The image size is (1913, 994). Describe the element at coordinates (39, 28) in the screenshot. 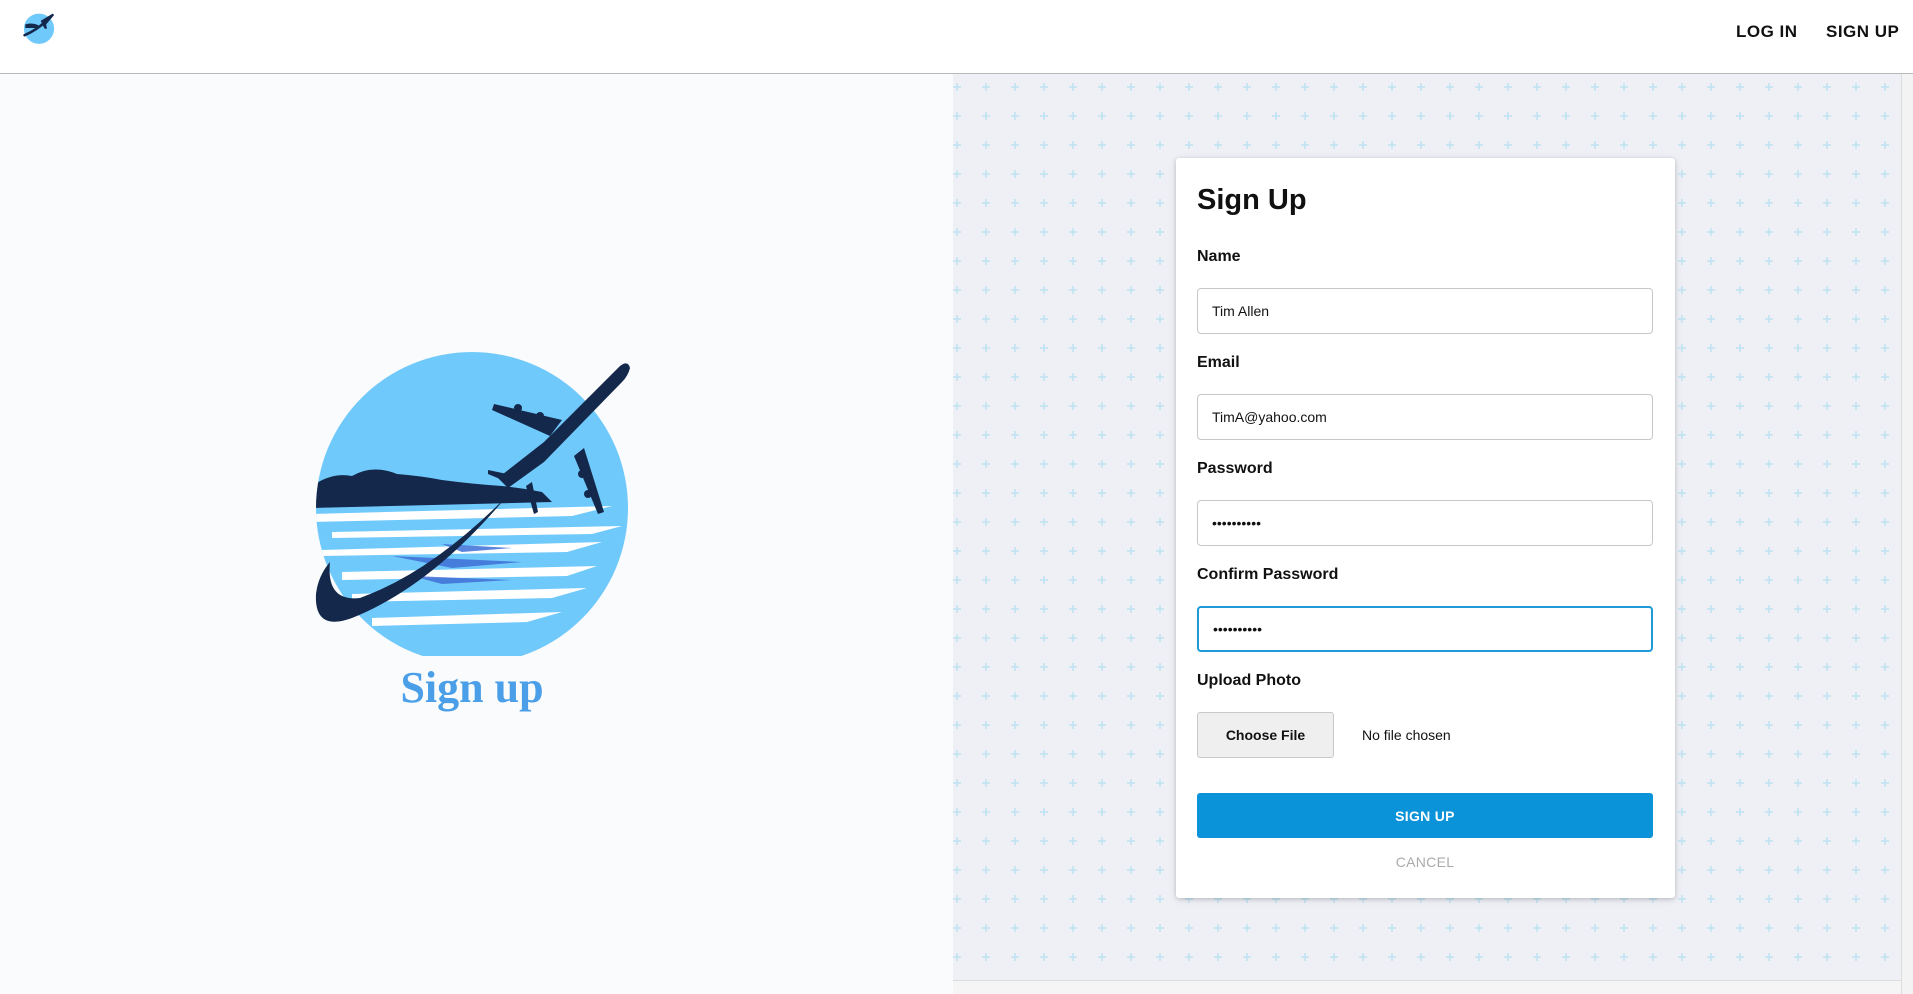

I see `airplane-globe-logo-icon` at that location.